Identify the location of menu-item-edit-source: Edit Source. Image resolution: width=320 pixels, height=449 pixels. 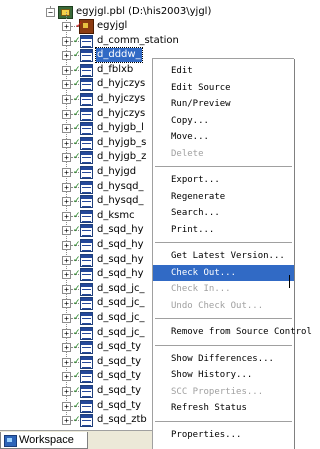
(223, 88).